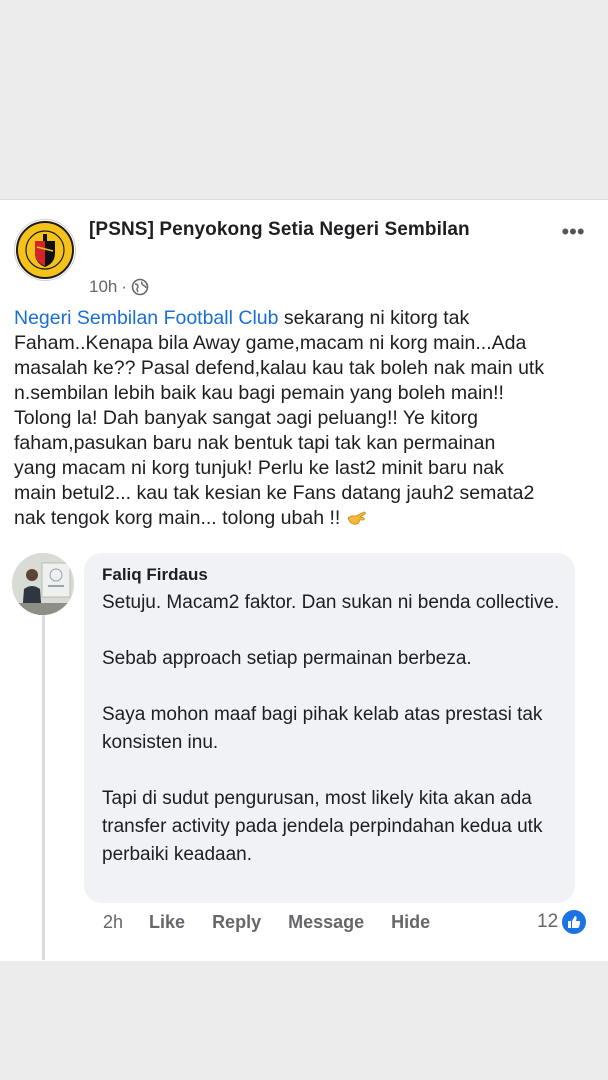 The height and width of the screenshot is (1080, 608). What do you see at coordinates (357, 517) in the screenshot?
I see `pointing-hand-emoji-icon` at bounding box center [357, 517].